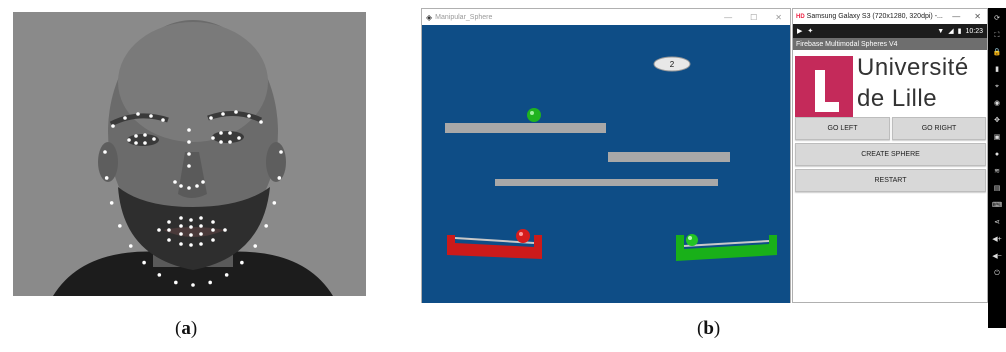  I want to click on power-icon: ⏻, so click(997, 274).